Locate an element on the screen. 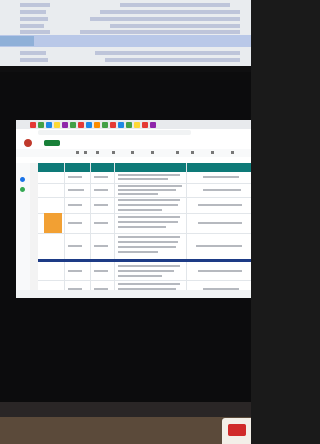 This screenshot has width=320, height=444. cup-print is located at coordinates (237, 430).